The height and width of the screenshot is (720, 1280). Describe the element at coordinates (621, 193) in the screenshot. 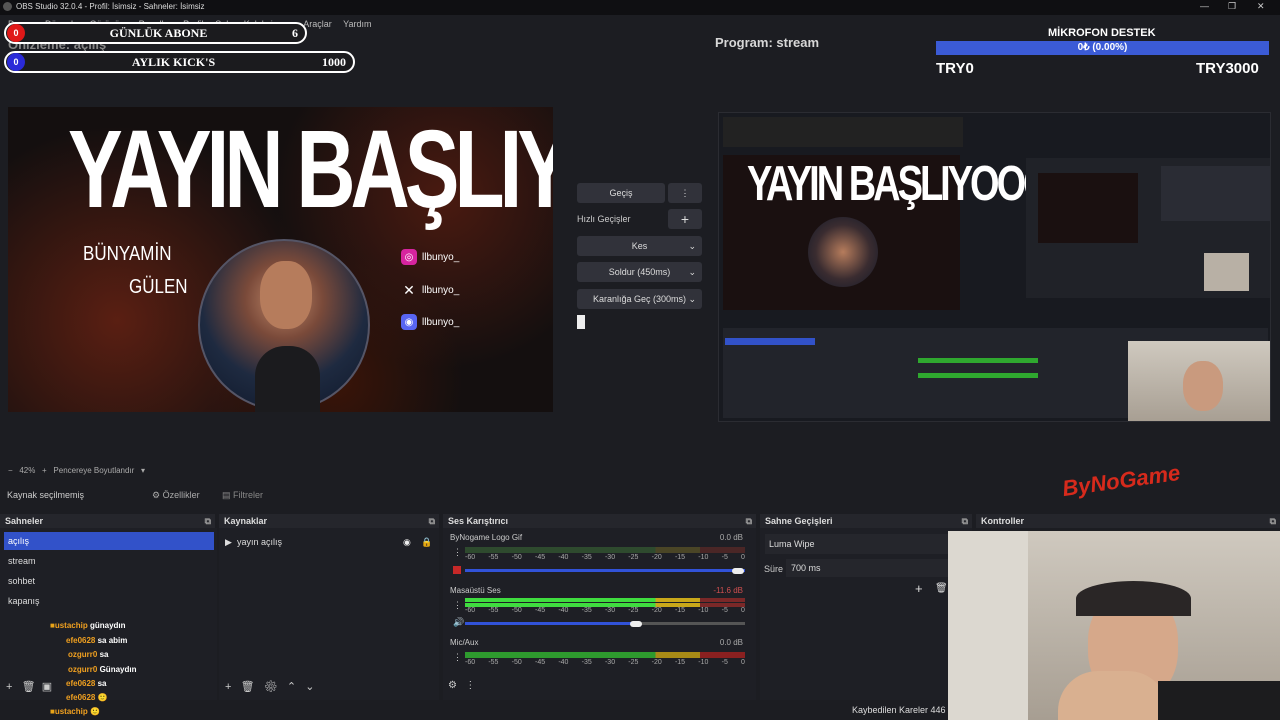

I see `transition-button: Geçiş` at that location.